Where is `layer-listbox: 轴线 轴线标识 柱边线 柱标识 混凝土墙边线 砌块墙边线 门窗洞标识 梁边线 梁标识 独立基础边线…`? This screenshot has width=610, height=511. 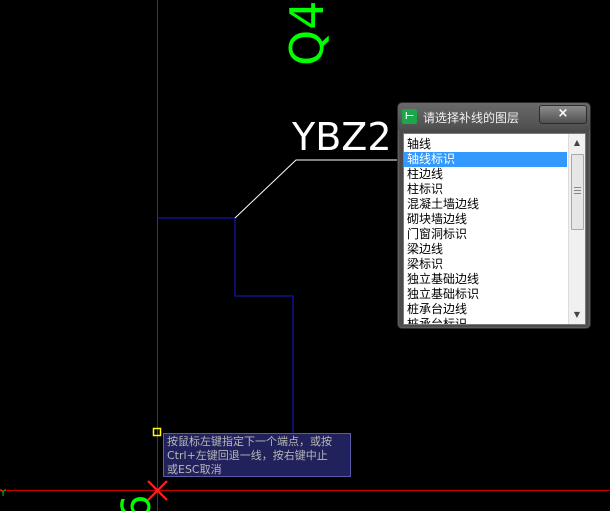 layer-listbox: 轴线 轴线标识 柱边线 柱标识 混凝土墙边线 砌块墙边线 门窗洞标识 梁边线 梁标识 独立基础边线… is located at coordinates (494, 229).